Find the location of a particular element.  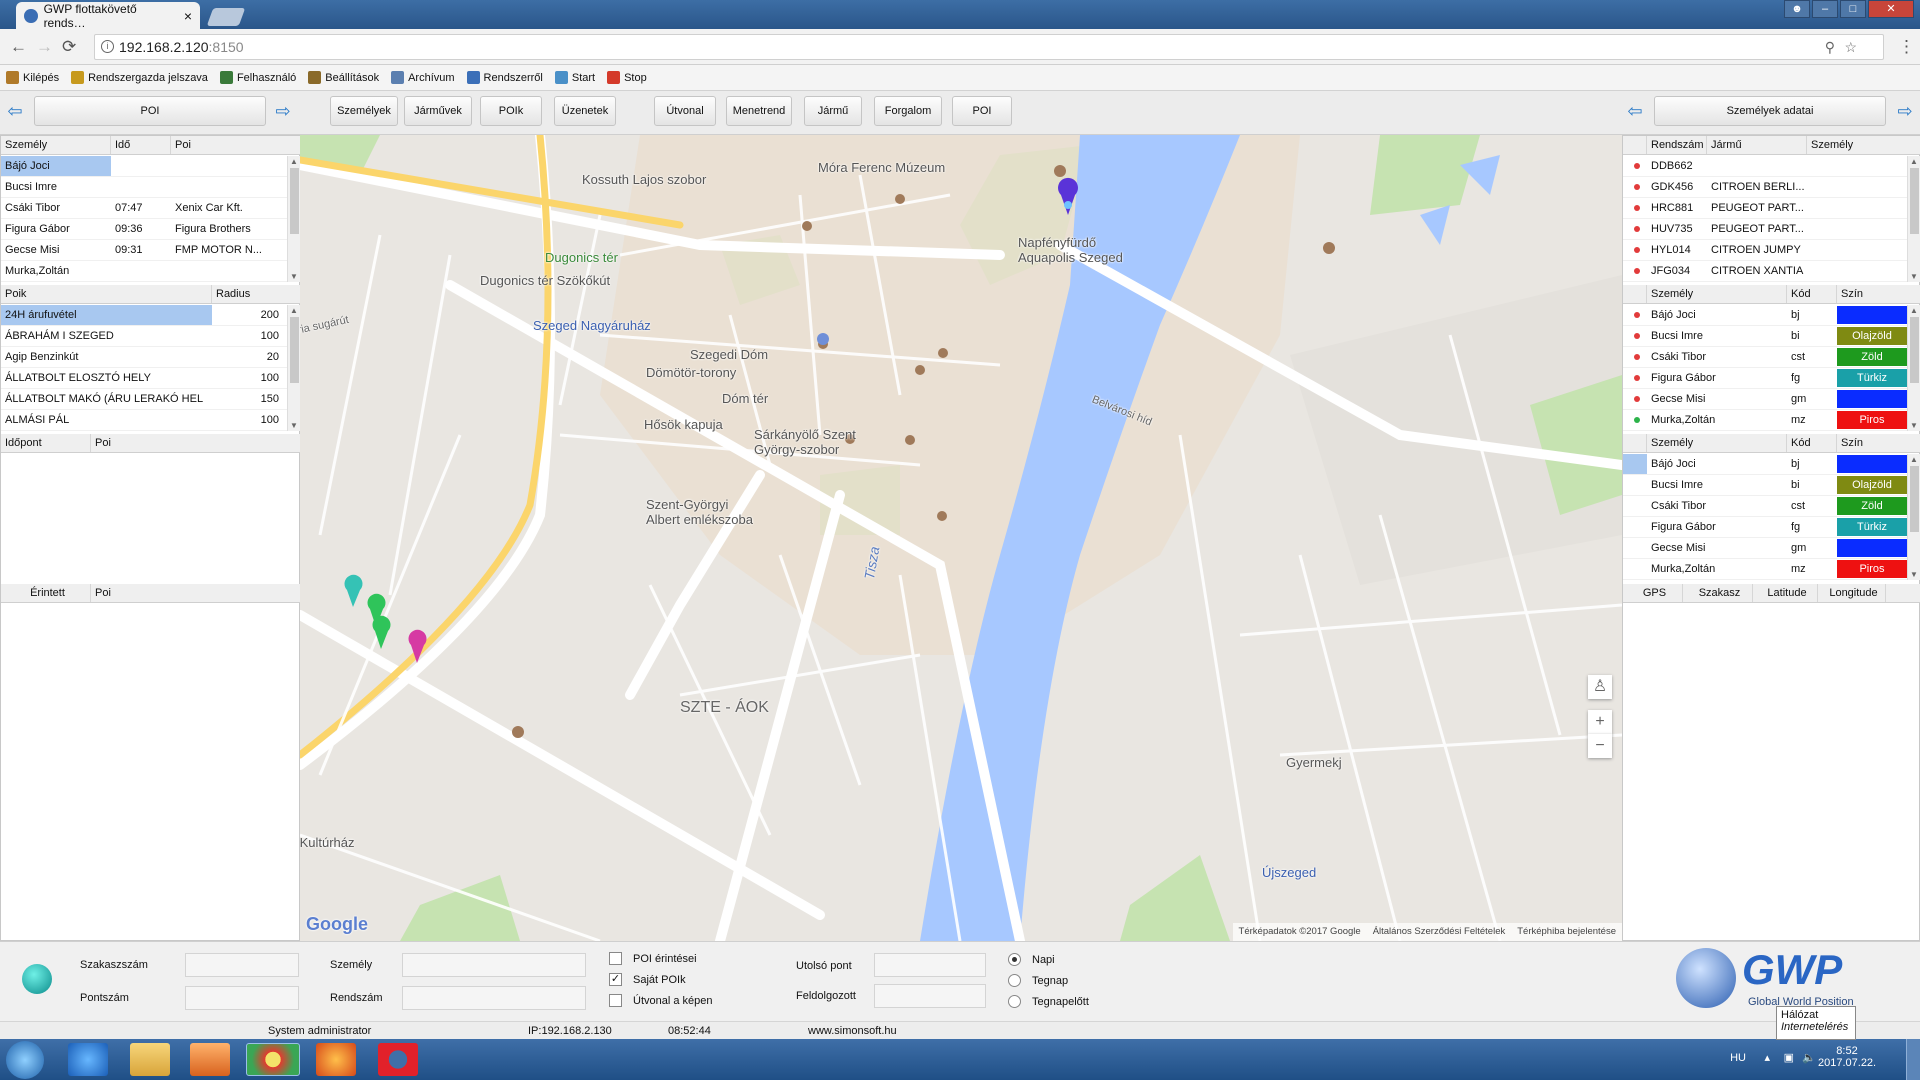

column-header: Rendszám is located at coordinates (1677, 145).